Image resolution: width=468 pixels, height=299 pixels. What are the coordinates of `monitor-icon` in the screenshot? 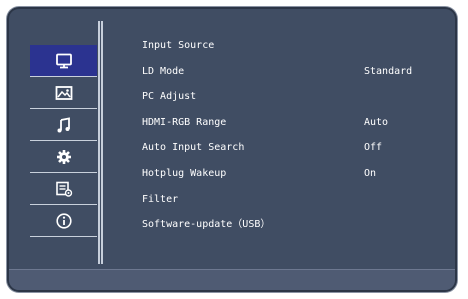 It's located at (63, 60).